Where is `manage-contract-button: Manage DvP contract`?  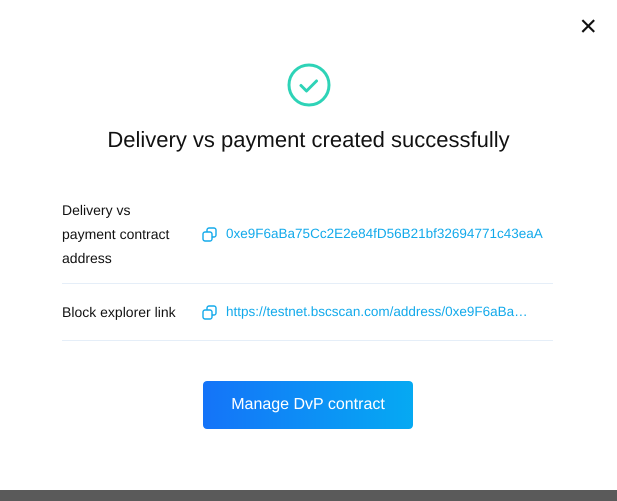
manage-contract-button: Manage DvP contract is located at coordinates (308, 405).